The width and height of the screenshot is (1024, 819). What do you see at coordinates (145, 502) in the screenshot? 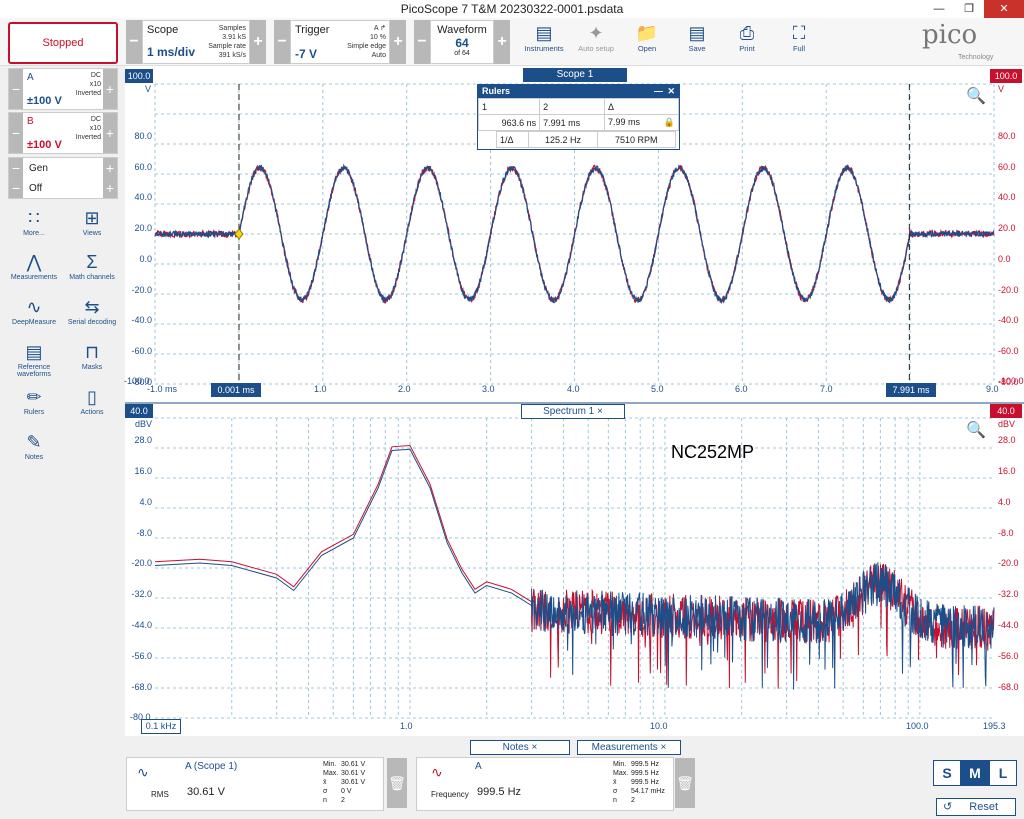
I see `spectrum-ytick-left: 4.0` at bounding box center [145, 502].